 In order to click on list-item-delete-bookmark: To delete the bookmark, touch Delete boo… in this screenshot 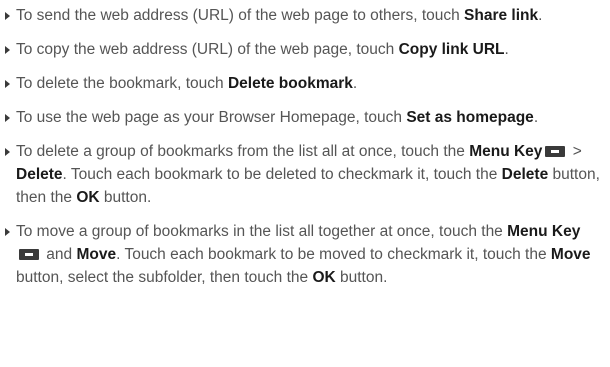, I will do `click(303, 83)`.